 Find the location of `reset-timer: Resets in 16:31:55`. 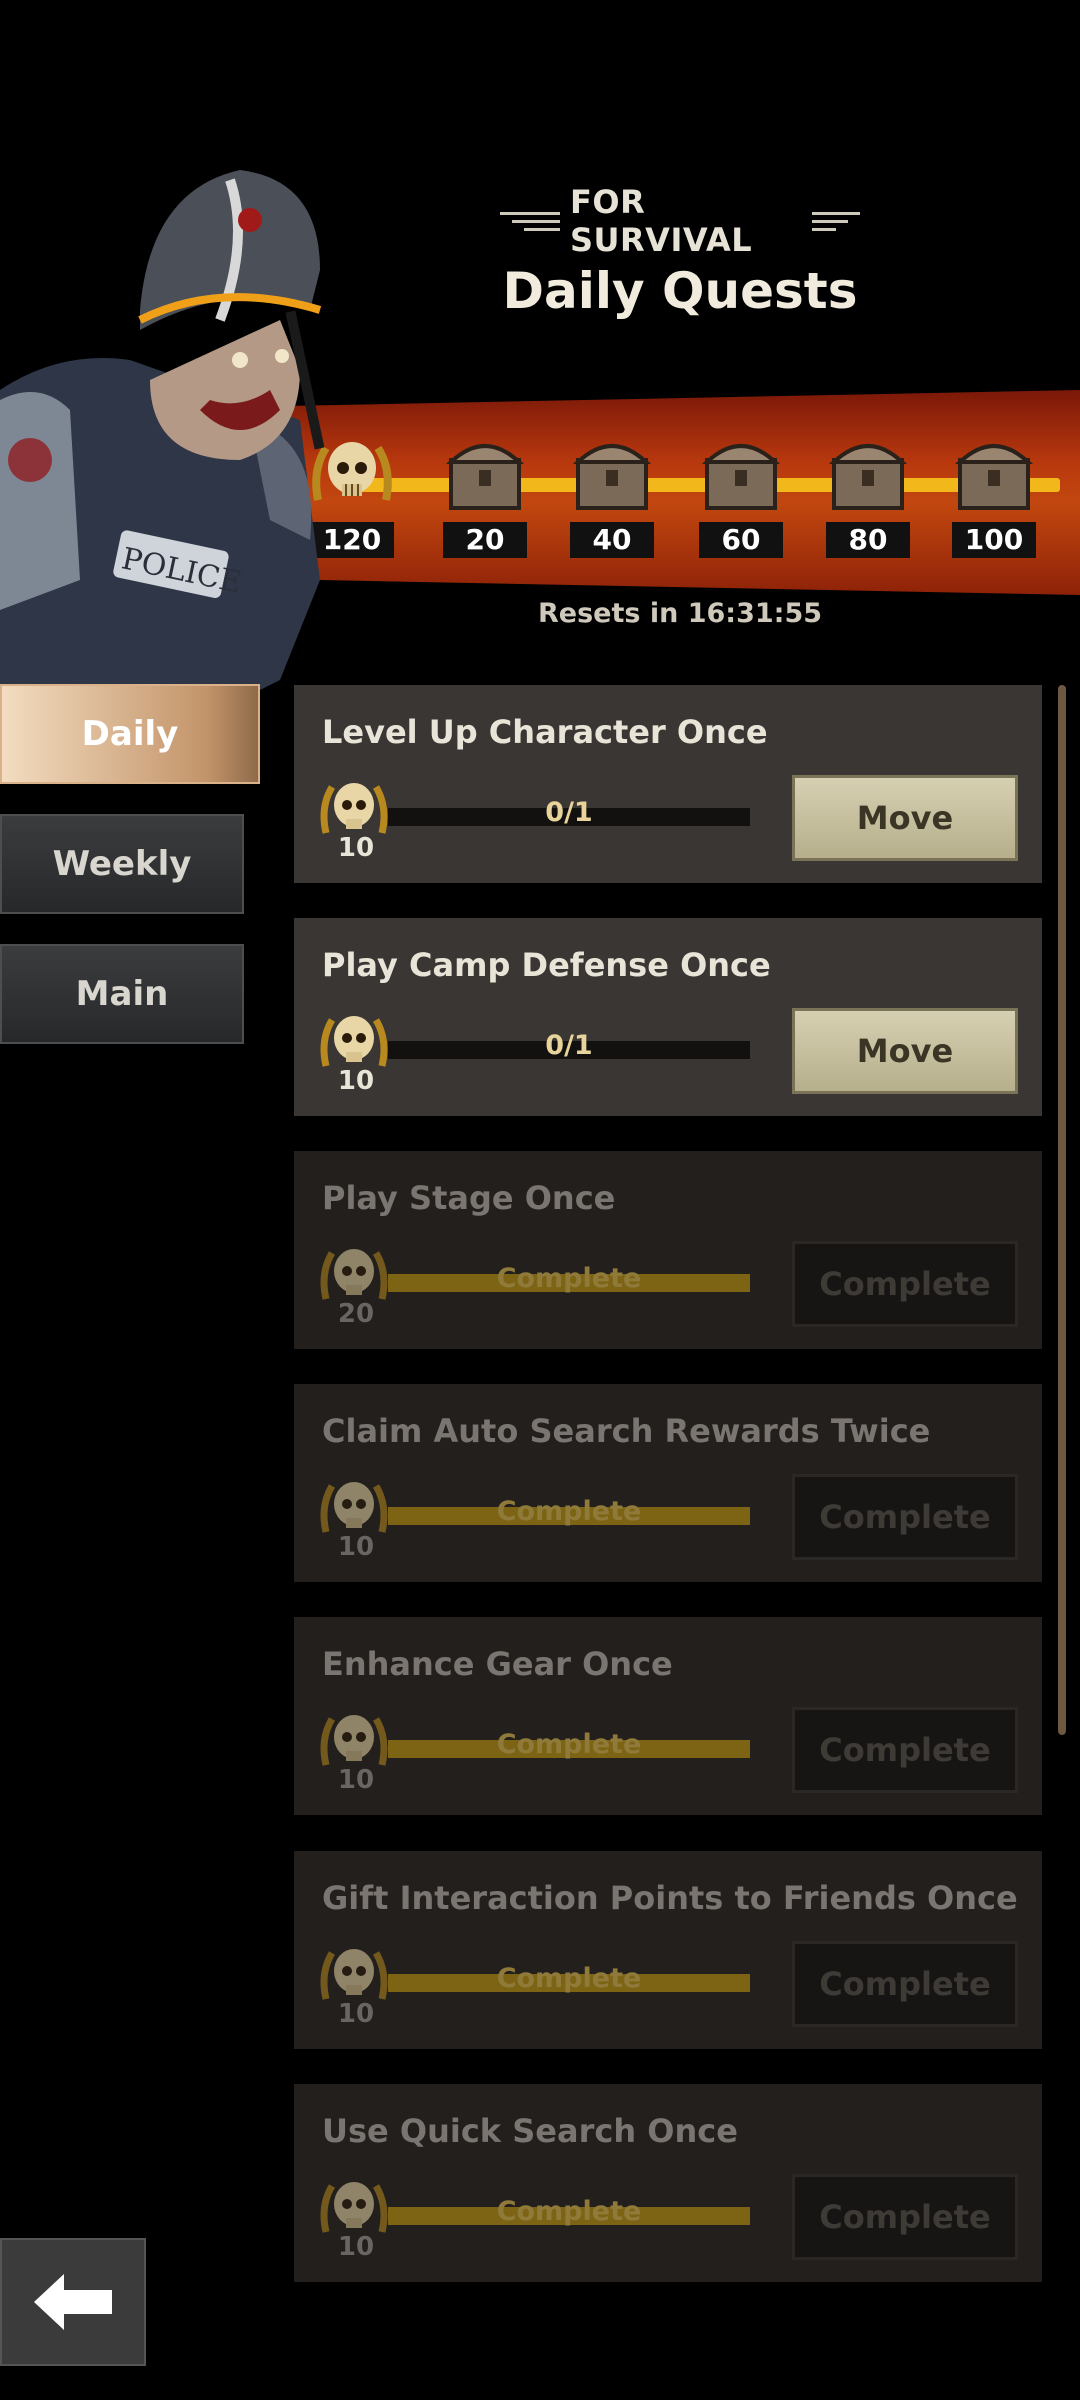

reset-timer: Resets in 16:31:55 is located at coordinates (680, 613).